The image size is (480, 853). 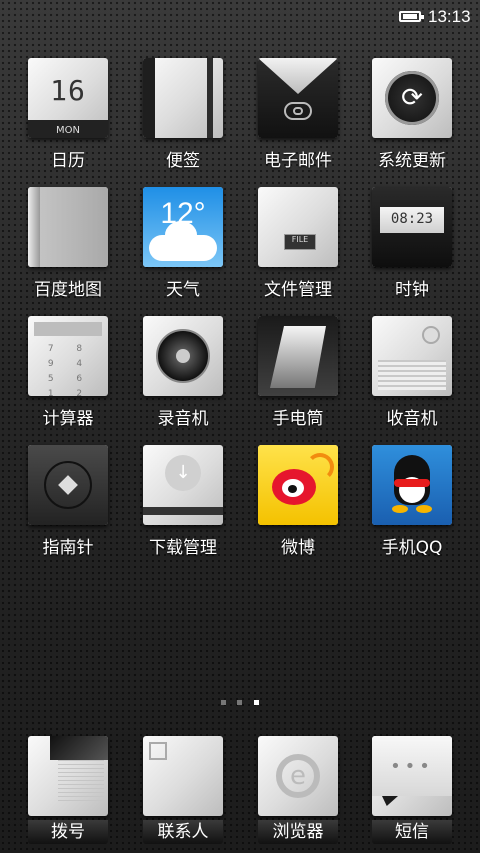 I want to click on qq-penguin-icon, so click(x=412, y=485).